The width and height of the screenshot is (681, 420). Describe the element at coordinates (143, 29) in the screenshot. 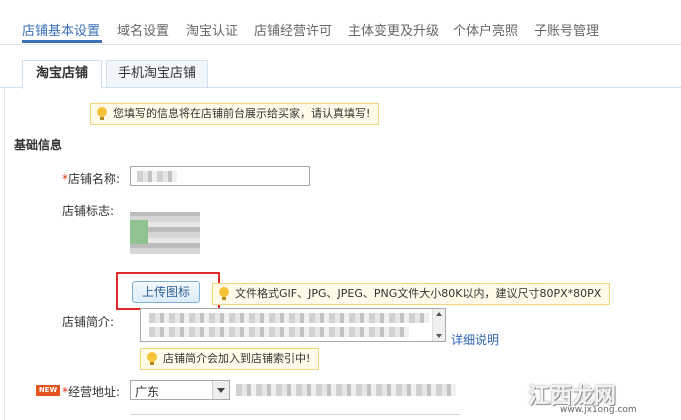

I see `nav-tab-domain-settings: 域名设置` at that location.